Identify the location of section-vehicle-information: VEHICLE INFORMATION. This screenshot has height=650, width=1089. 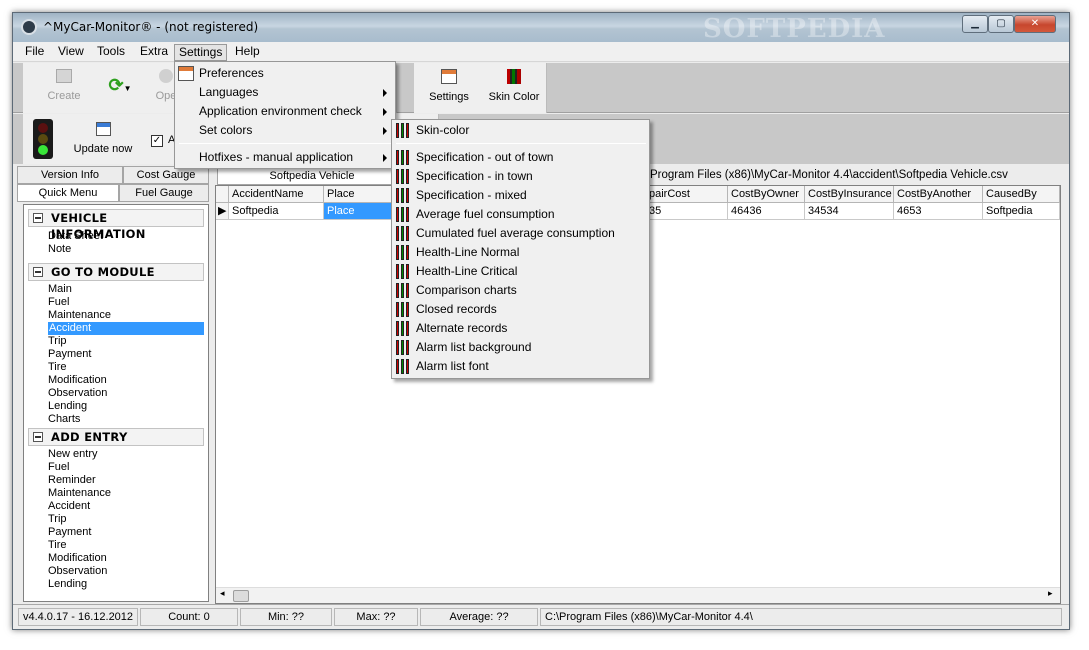
(116, 225).